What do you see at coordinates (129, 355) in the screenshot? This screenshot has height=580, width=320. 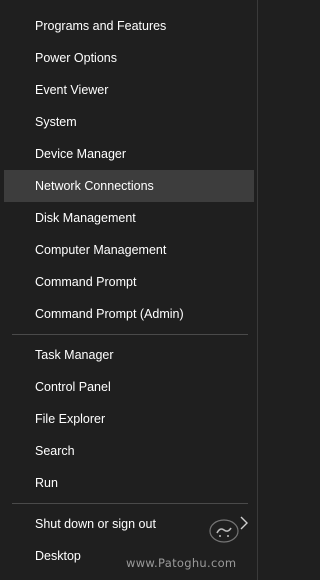 I see `menu-item-task-manager: Task Manager` at bounding box center [129, 355].